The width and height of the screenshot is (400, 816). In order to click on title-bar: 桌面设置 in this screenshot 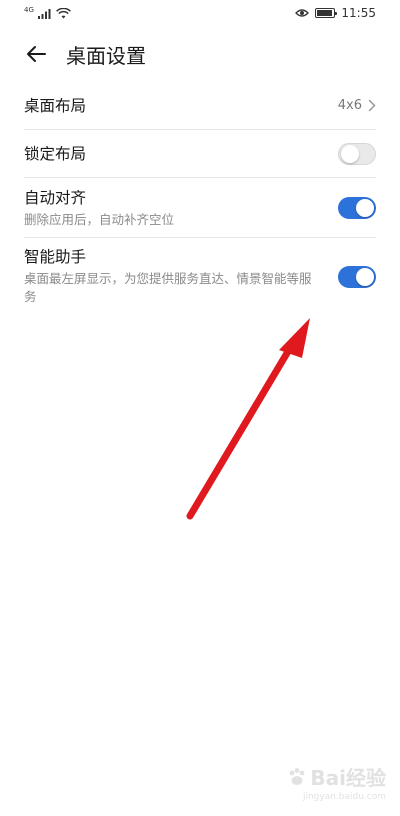, I will do `click(200, 54)`.